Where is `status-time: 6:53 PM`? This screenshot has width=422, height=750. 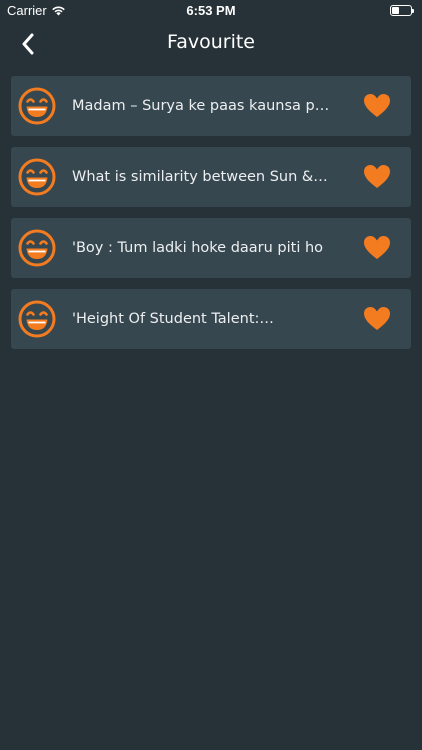 status-time: 6:53 PM is located at coordinates (211, 10).